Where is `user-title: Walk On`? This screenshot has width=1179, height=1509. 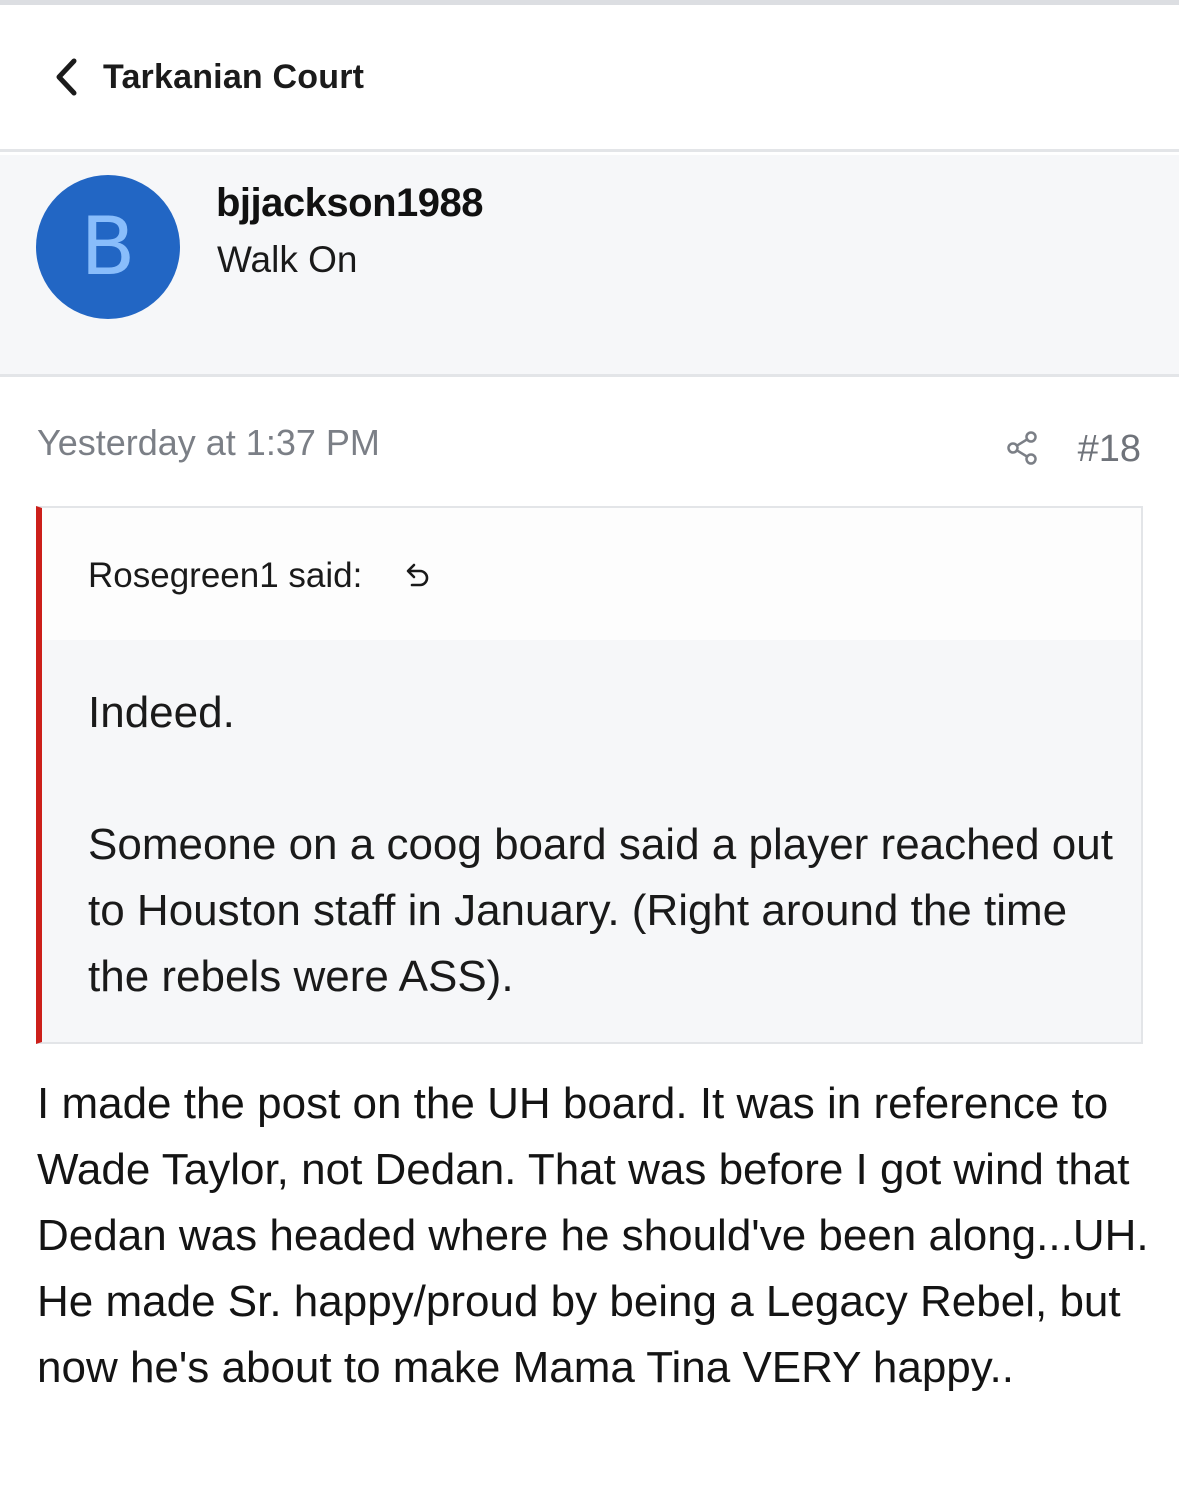 user-title: Walk On is located at coordinates (287, 259).